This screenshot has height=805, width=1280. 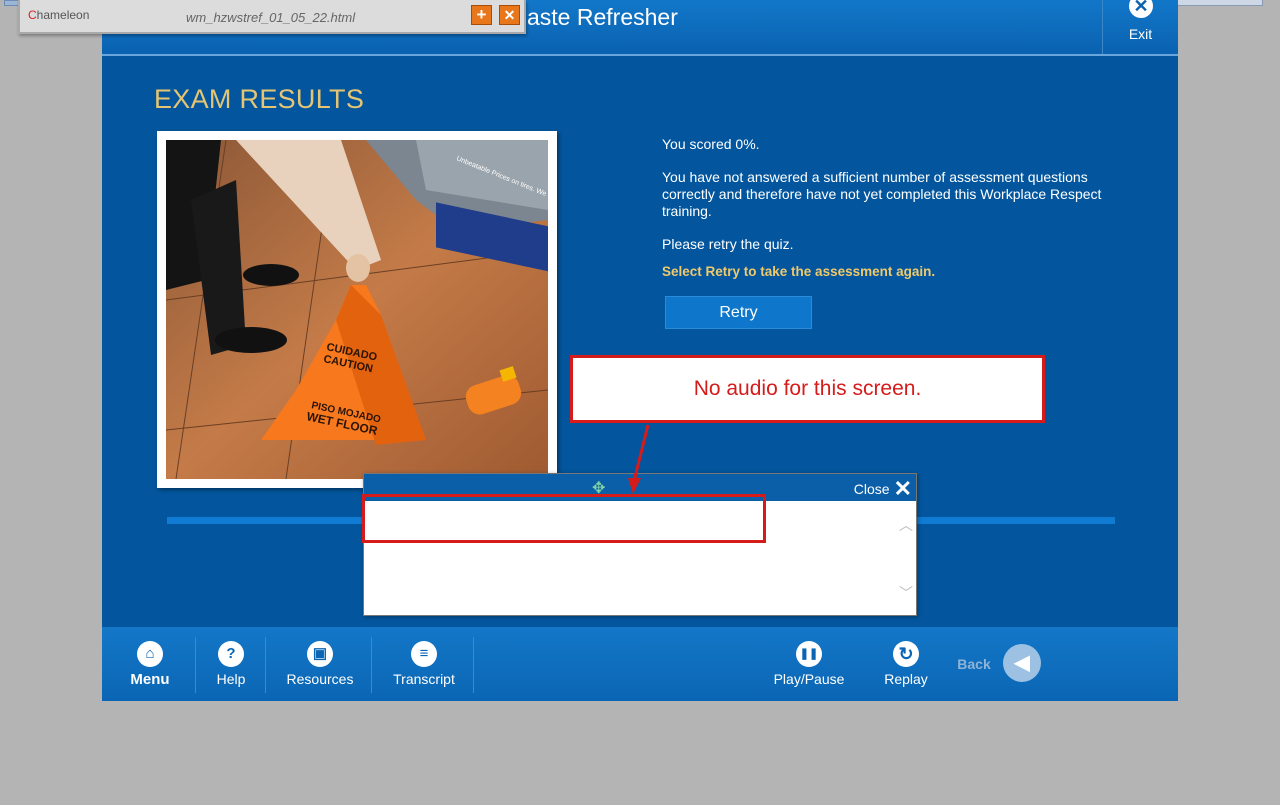 I want to click on back-button: Back ◀, so click(x=997, y=664).